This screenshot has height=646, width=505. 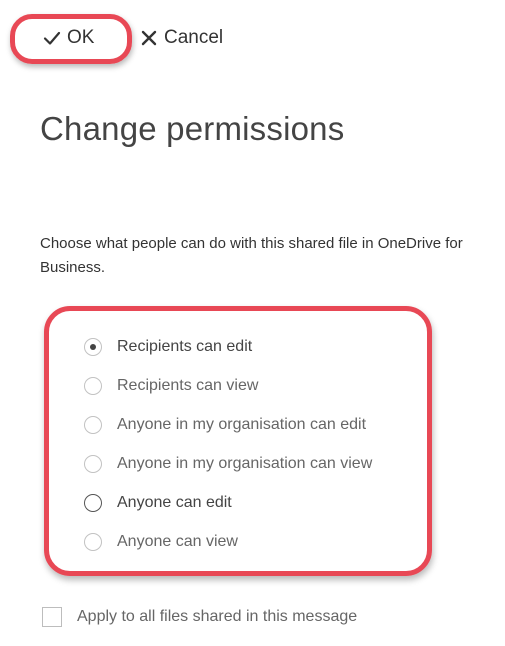 I want to click on option-label: Anyone in my organisation can edit, so click(x=242, y=424).